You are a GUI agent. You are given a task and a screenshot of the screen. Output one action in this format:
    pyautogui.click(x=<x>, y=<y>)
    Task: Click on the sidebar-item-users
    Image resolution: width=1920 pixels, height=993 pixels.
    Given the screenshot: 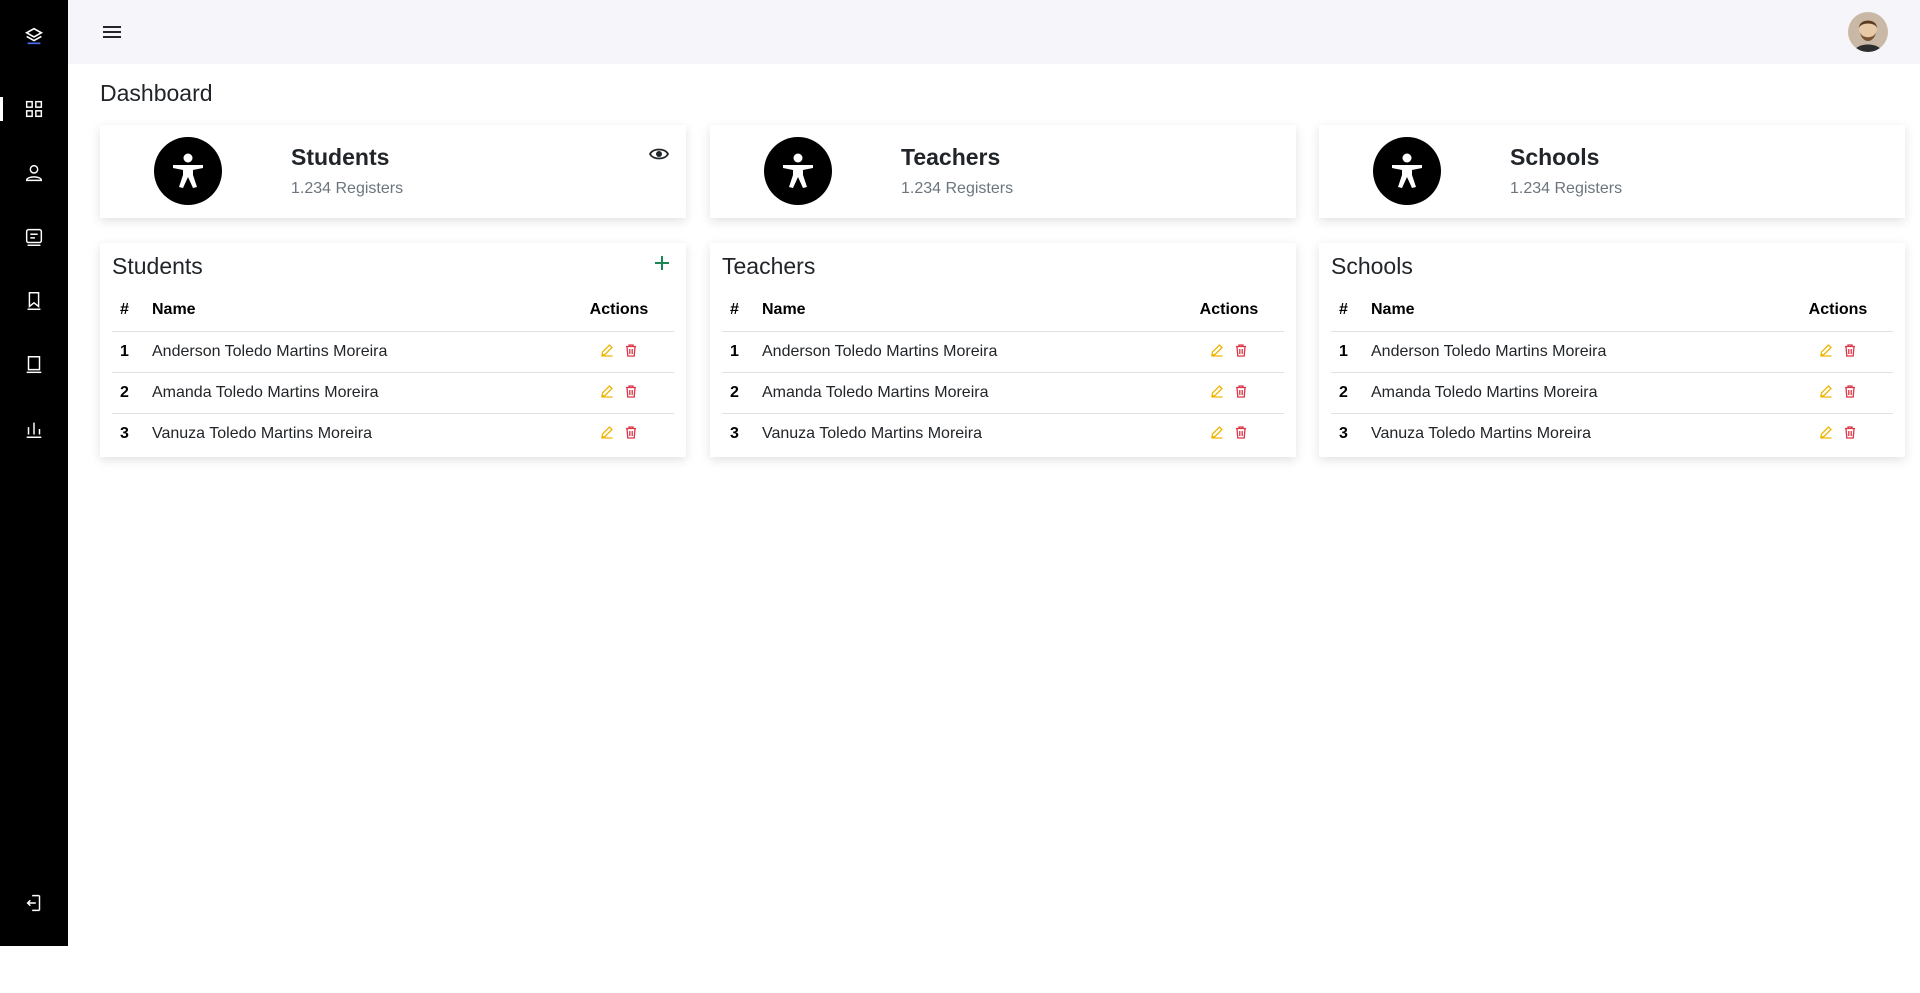 What is the action you would take?
    pyautogui.click(x=34, y=173)
    